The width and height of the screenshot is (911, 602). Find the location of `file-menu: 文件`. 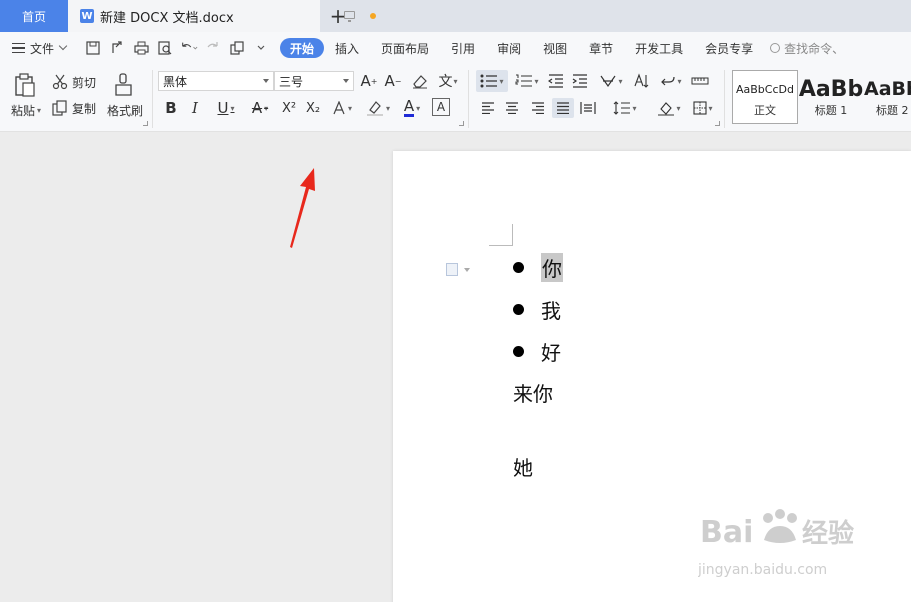

file-menu: 文件 is located at coordinates (42, 48).